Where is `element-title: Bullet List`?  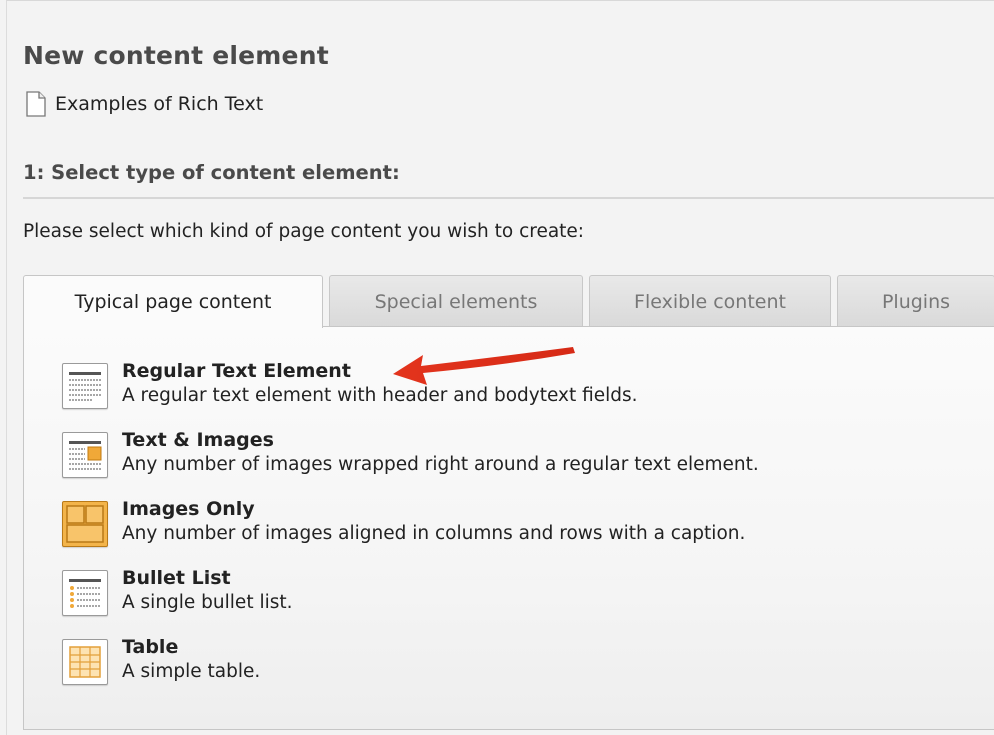 element-title: Bullet List is located at coordinates (176, 578).